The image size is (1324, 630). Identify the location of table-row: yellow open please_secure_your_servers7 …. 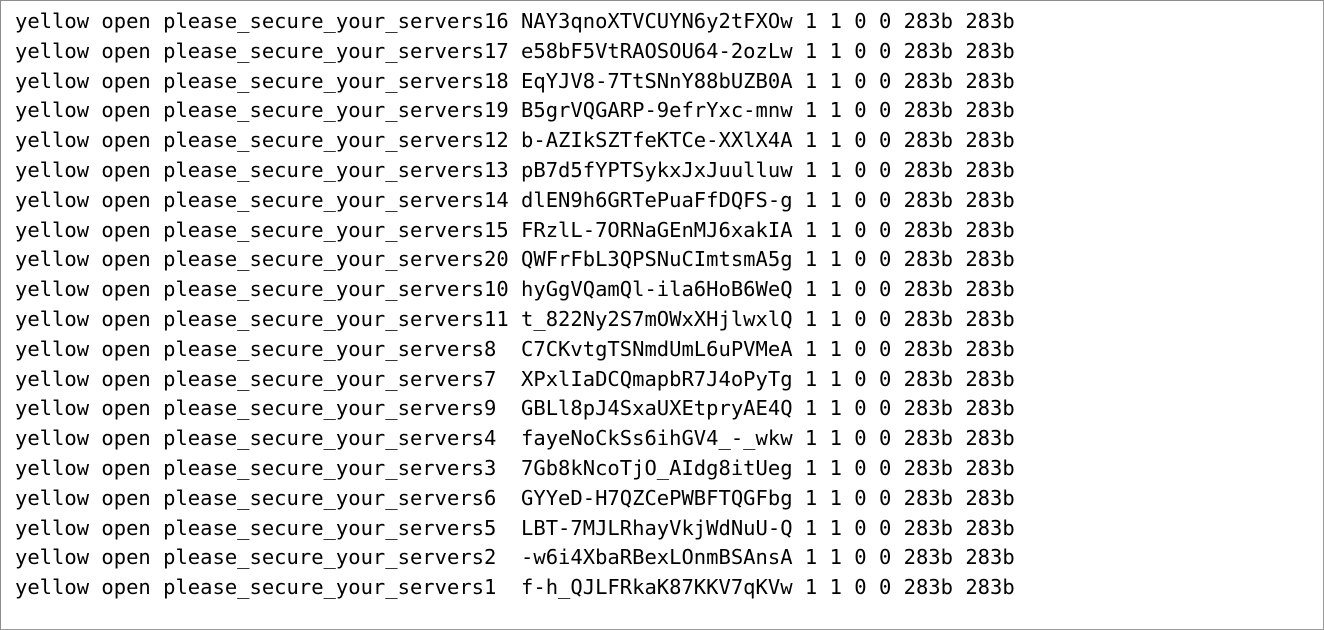
(515, 378).